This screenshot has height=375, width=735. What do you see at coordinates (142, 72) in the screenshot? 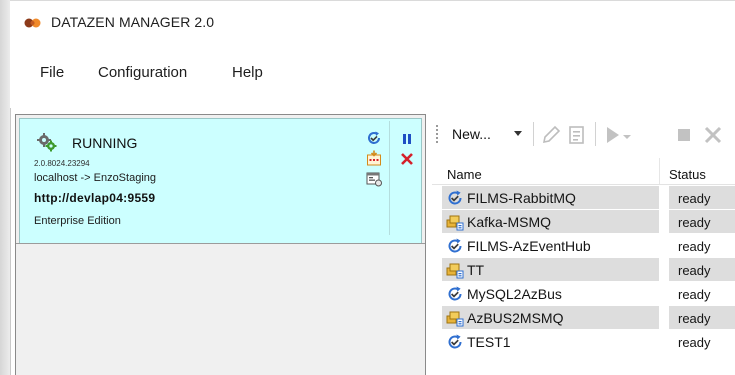
I see `menu-configuration: Configuration` at bounding box center [142, 72].